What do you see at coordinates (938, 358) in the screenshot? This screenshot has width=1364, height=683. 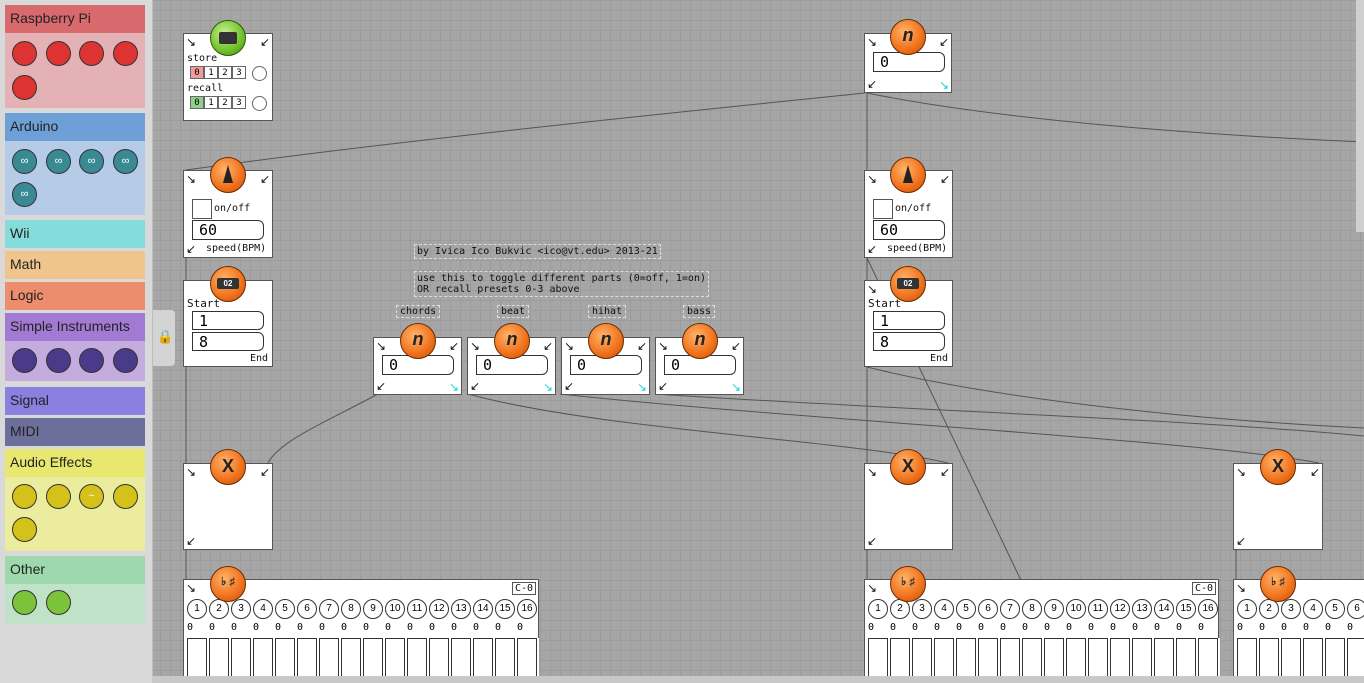 I see `end-label: End` at bounding box center [938, 358].